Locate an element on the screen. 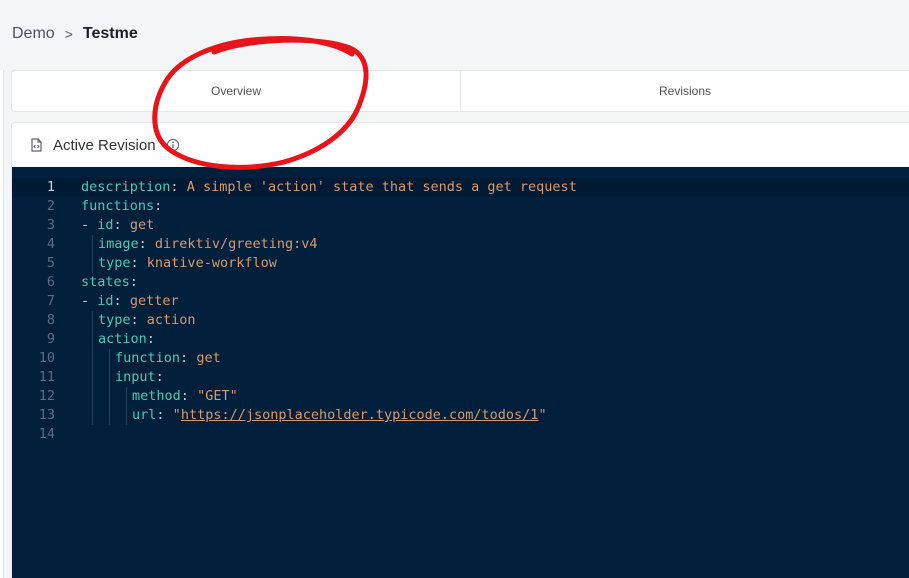 Image resolution: width=909 pixels, height=578 pixels. yaml-key: input is located at coordinates (135, 377).